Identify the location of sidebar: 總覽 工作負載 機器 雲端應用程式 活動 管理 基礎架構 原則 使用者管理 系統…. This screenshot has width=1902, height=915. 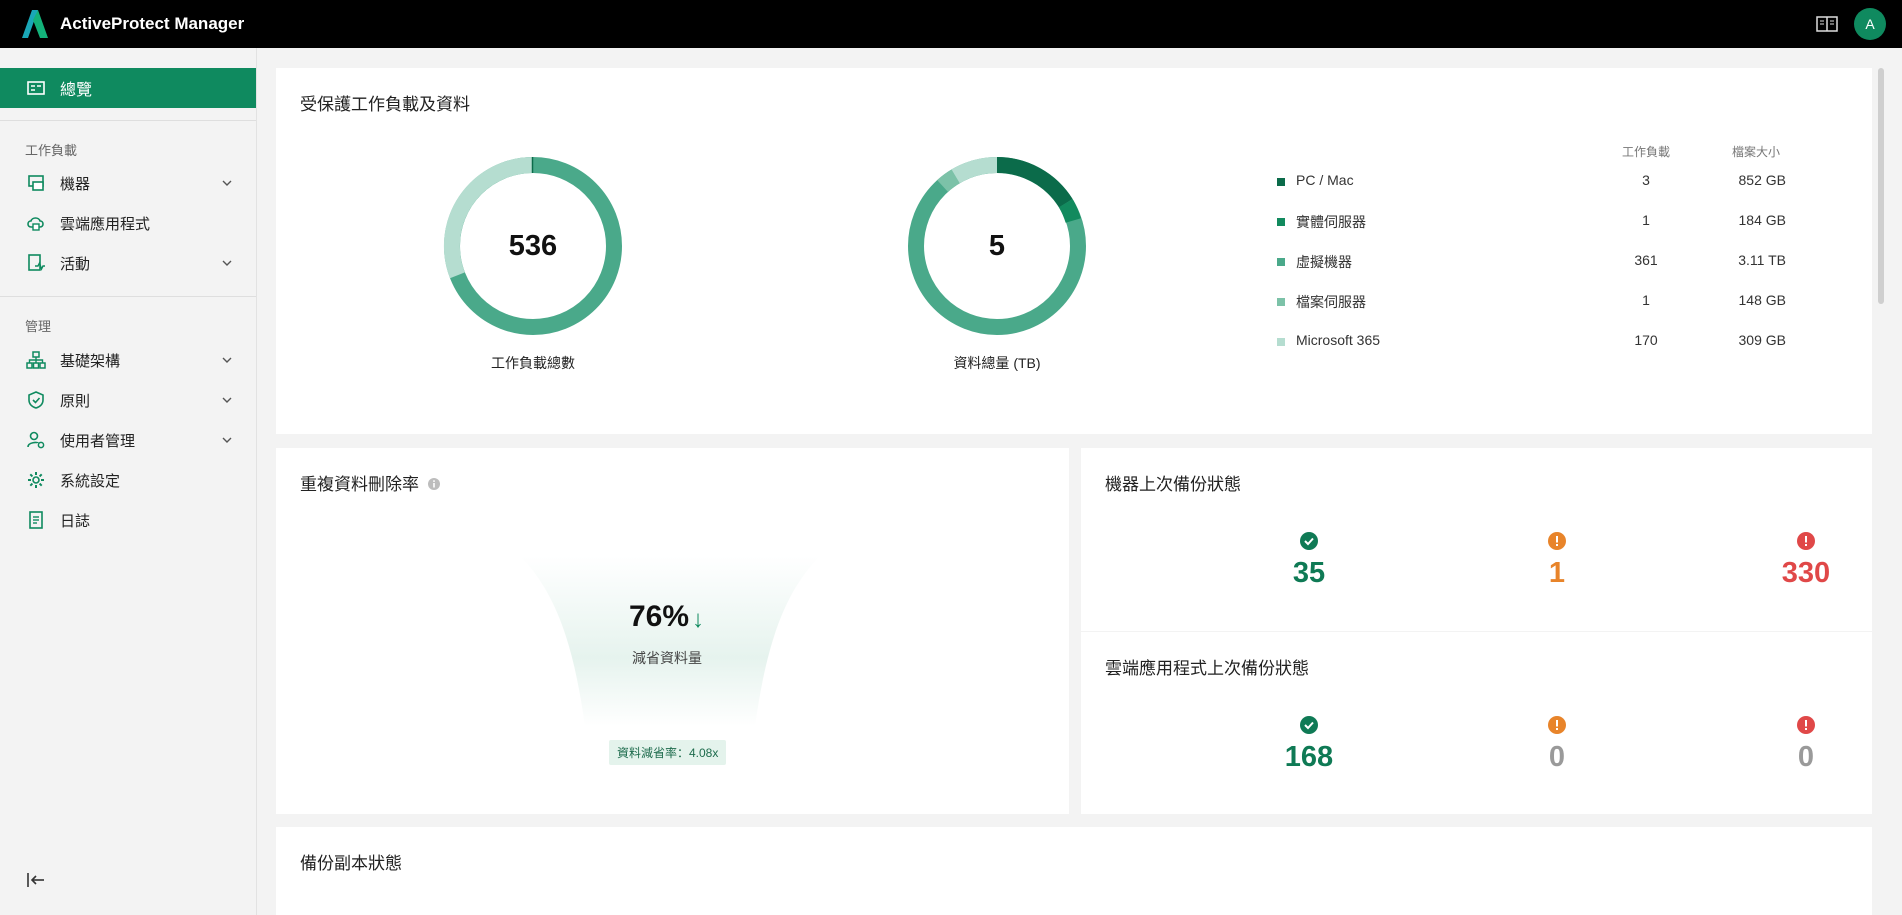
(128, 481).